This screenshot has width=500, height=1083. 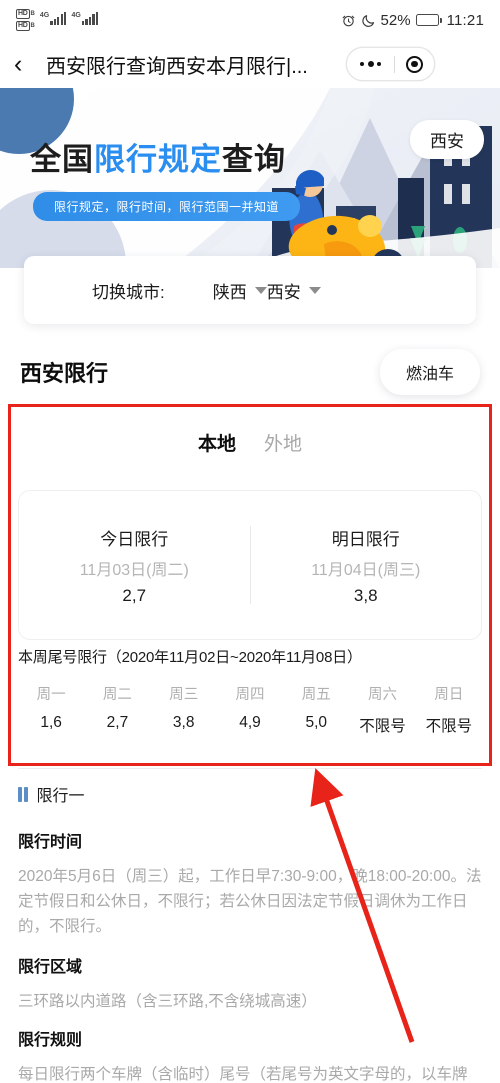 What do you see at coordinates (183, 722) in the screenshot?
I see `week-day-value: 3,8` at bounding box center [183, 722].